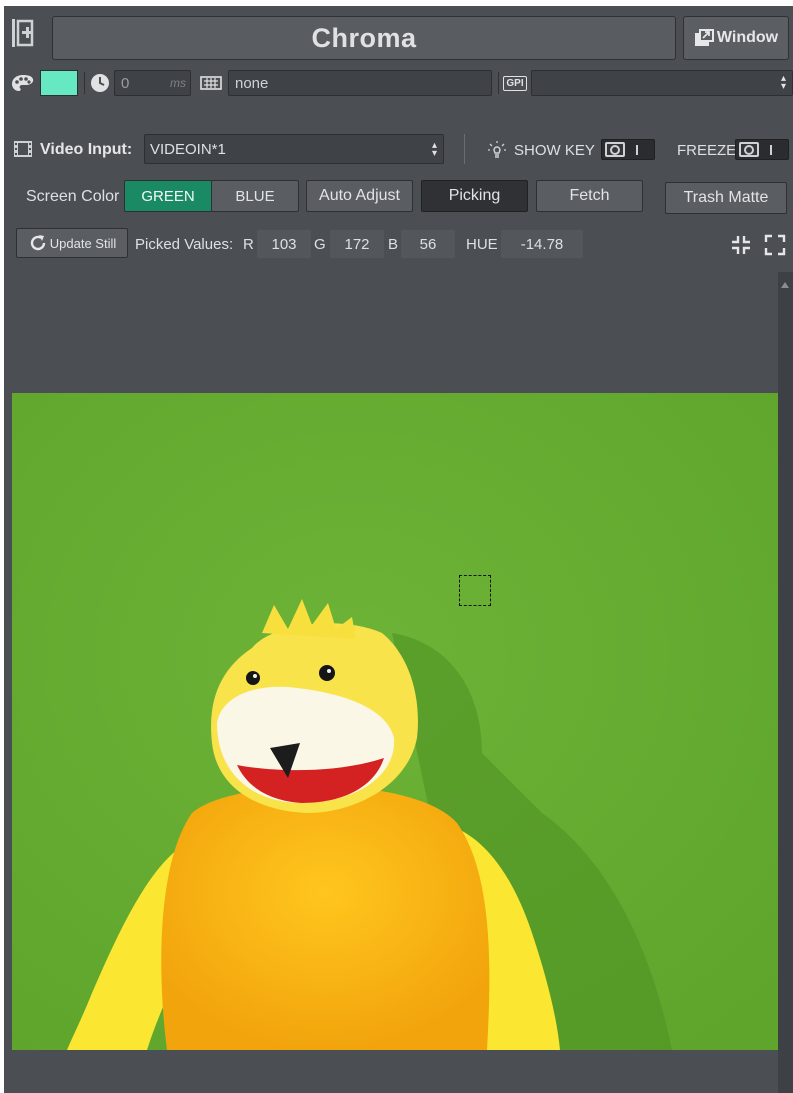 This screenshot has height=1093, width=793. What do you see at coordinates (359, 196) in the screenshot?
I see `auto-adjust-button: Auto Adjust` at bounding box center [359, 196].